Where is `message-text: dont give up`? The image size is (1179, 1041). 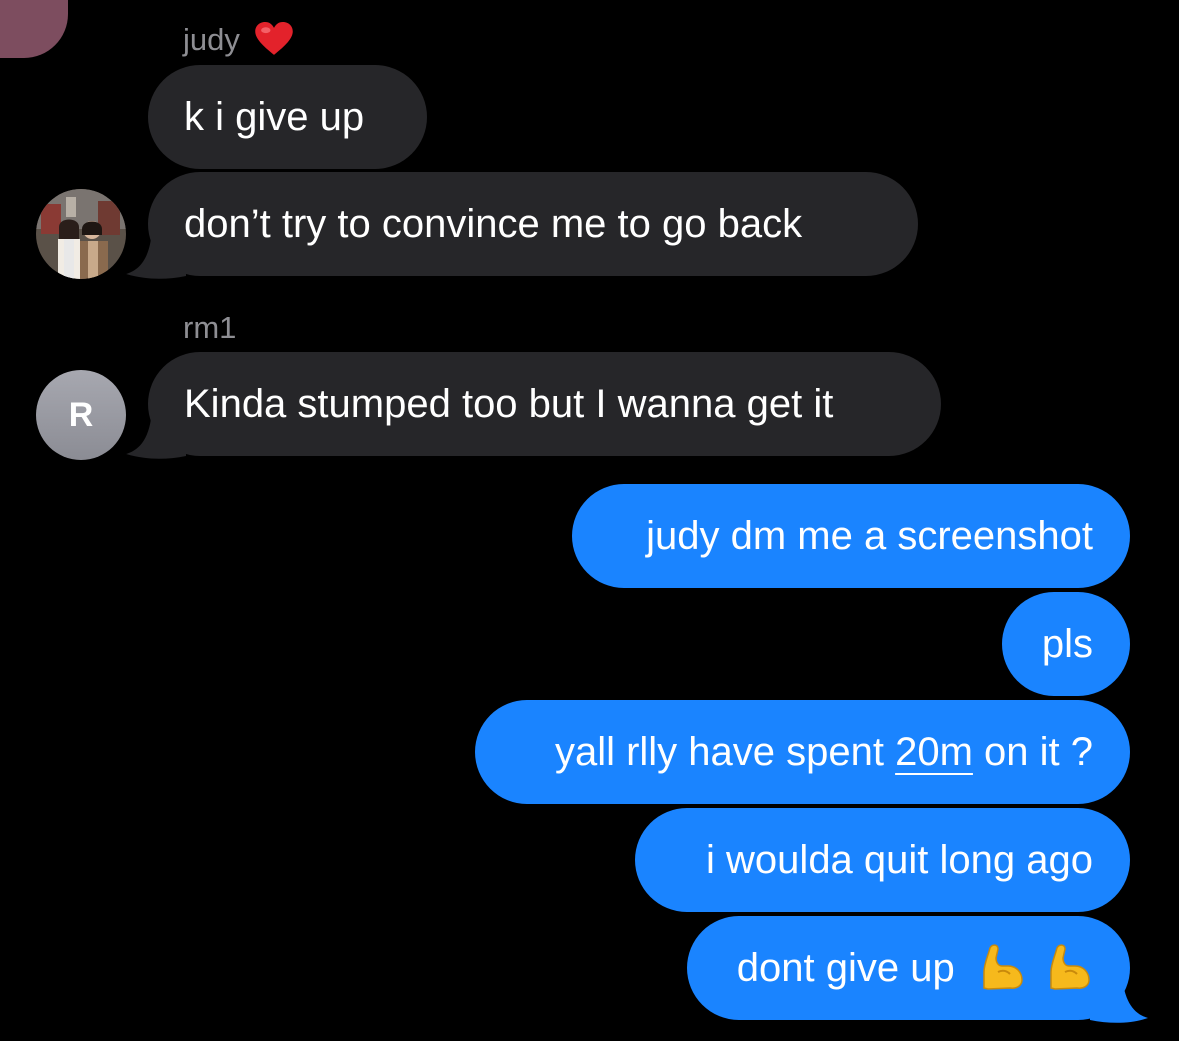
message-text: dont give up is located at coordinates (845, 968).